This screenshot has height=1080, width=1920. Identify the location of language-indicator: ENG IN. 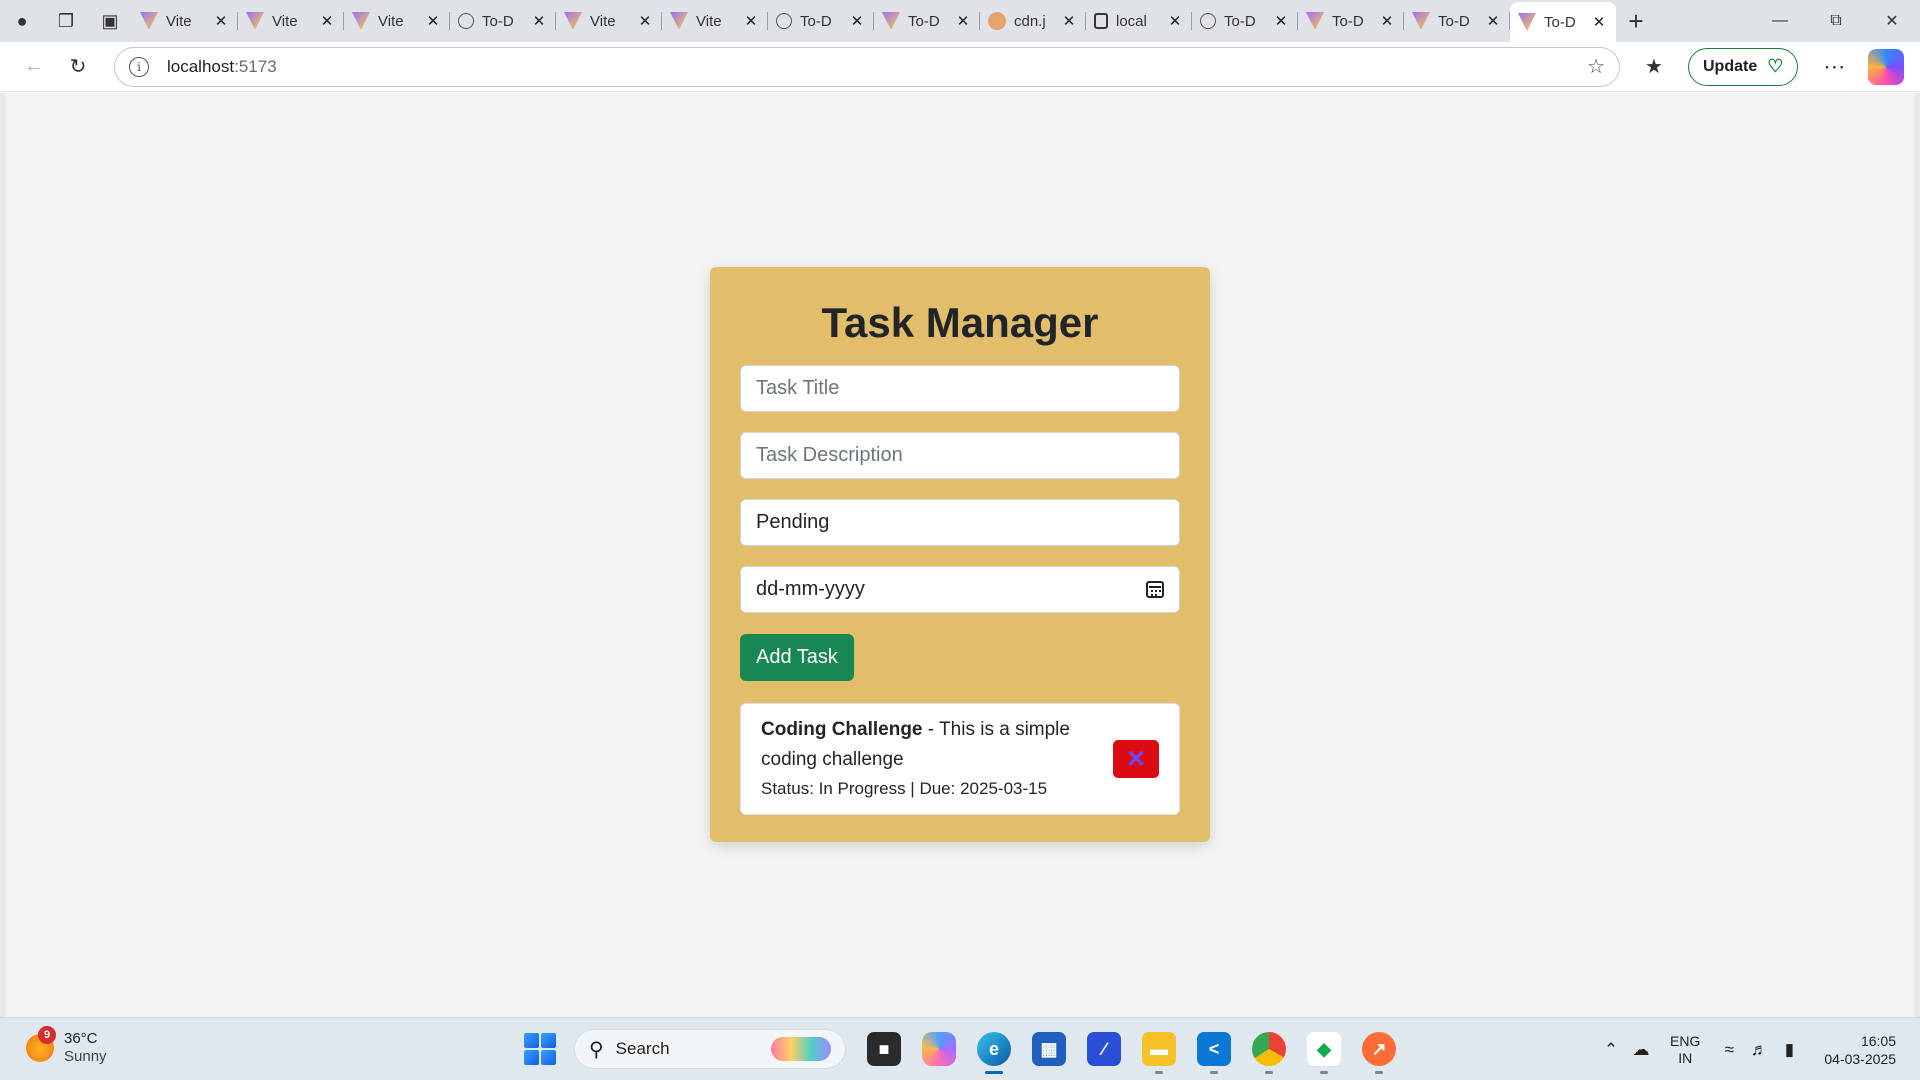
(1685, 1050).